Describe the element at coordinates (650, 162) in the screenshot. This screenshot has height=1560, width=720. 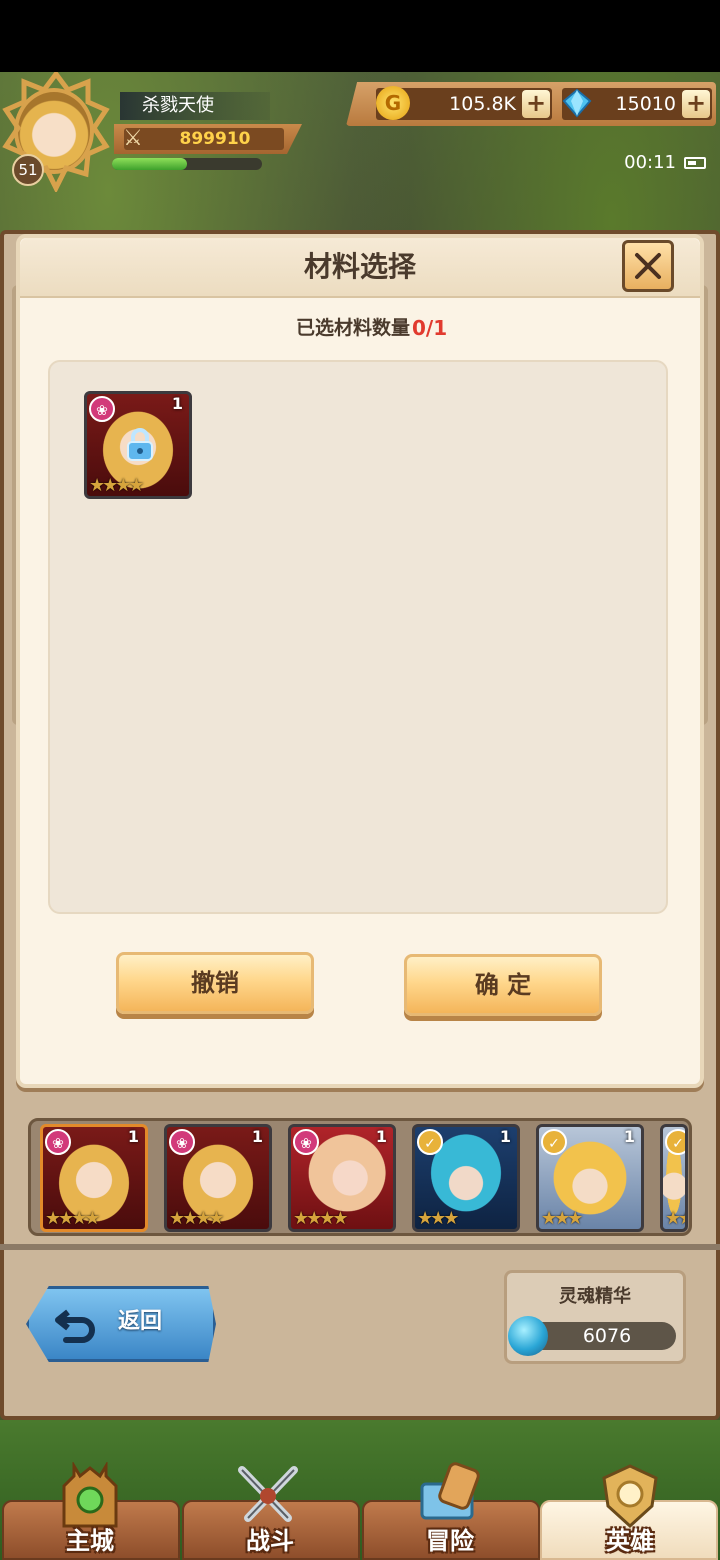
I see `clock: 00:11` at that location.